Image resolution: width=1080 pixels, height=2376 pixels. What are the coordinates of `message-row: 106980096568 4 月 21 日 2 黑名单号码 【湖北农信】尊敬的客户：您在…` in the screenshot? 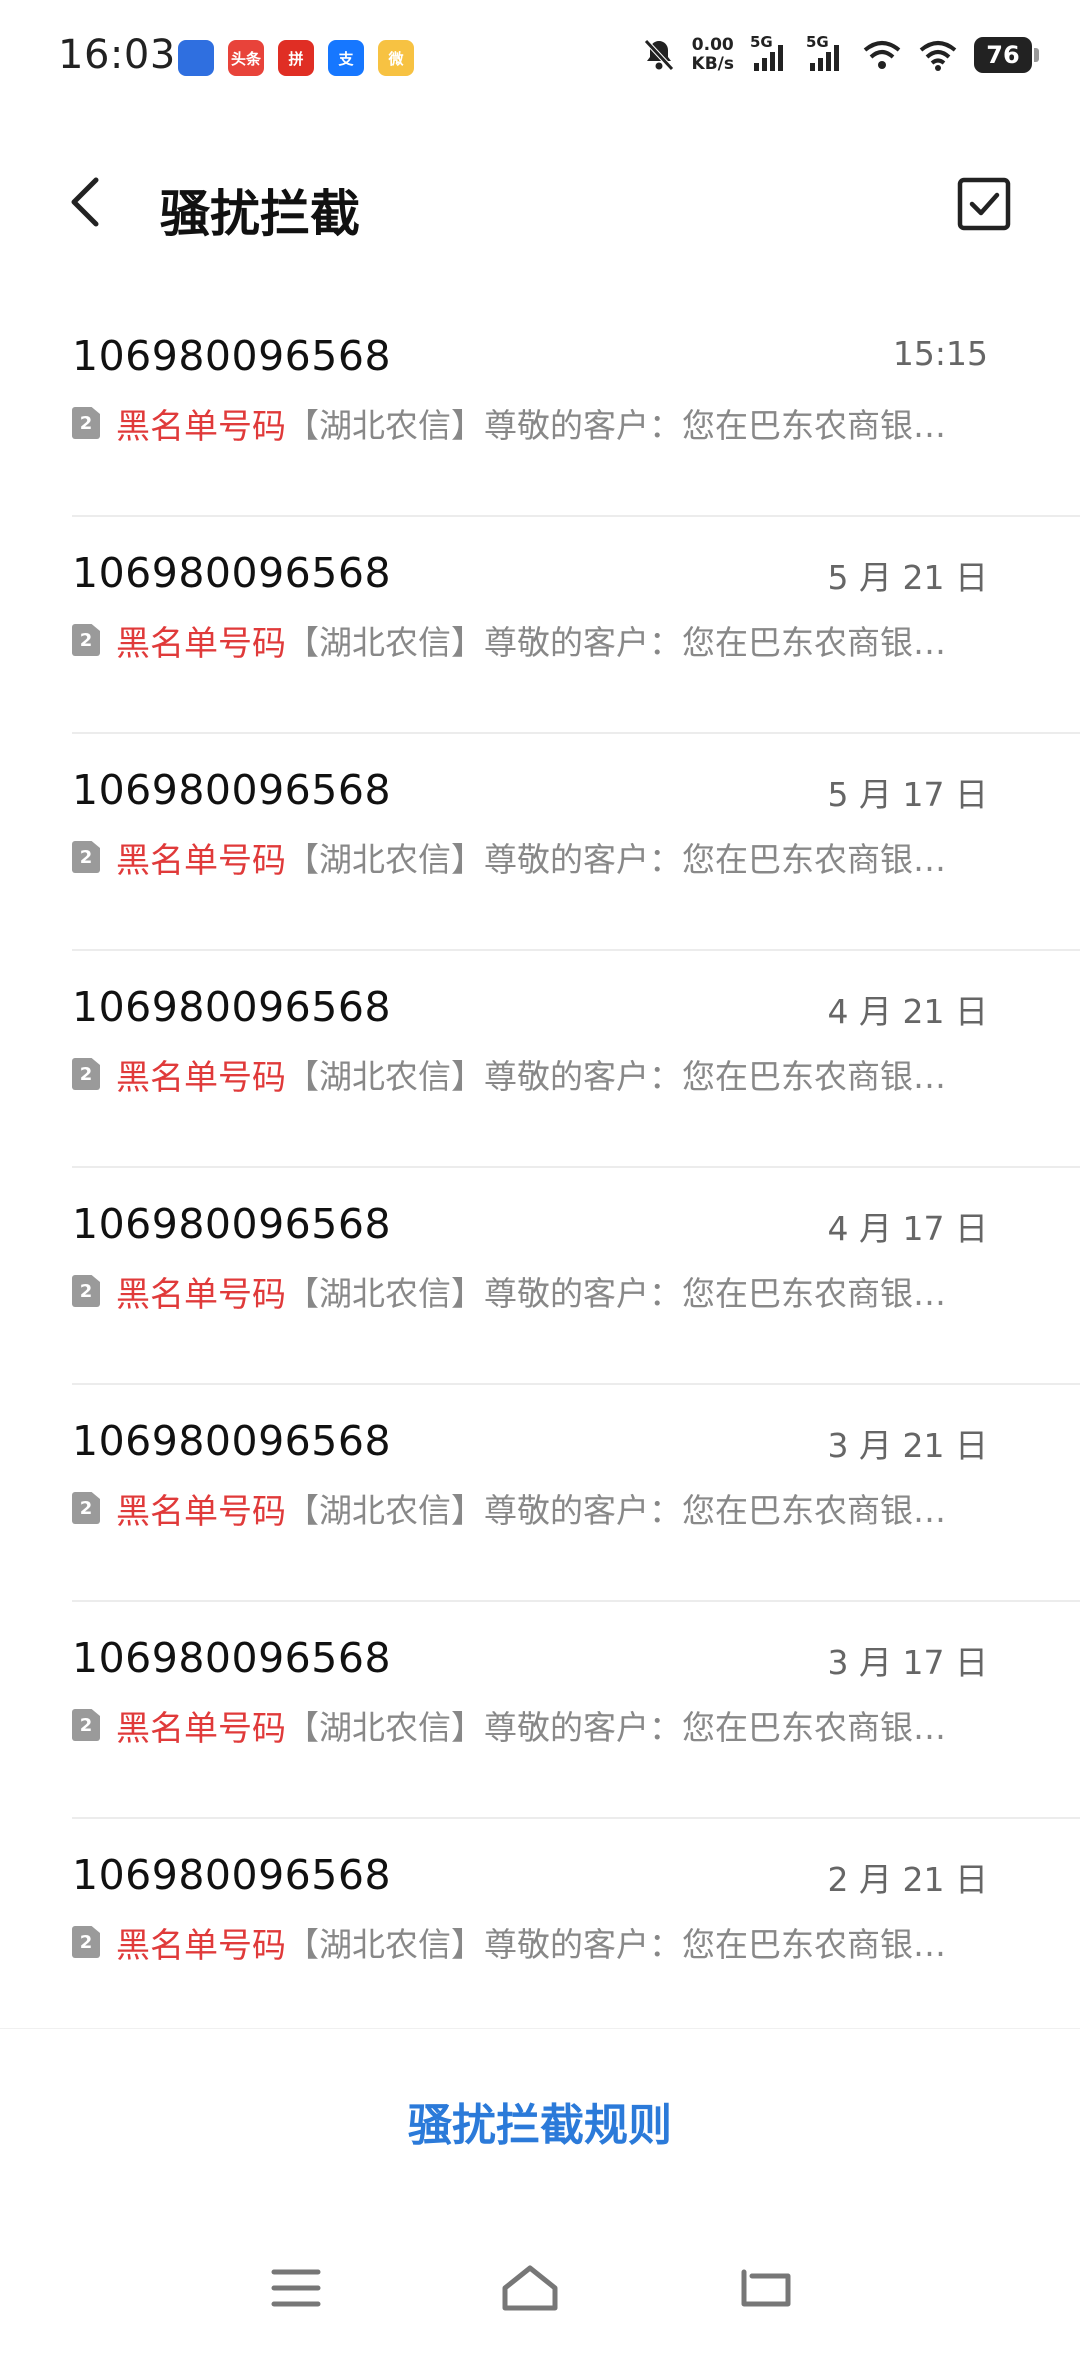 It's located at (540, 1059).